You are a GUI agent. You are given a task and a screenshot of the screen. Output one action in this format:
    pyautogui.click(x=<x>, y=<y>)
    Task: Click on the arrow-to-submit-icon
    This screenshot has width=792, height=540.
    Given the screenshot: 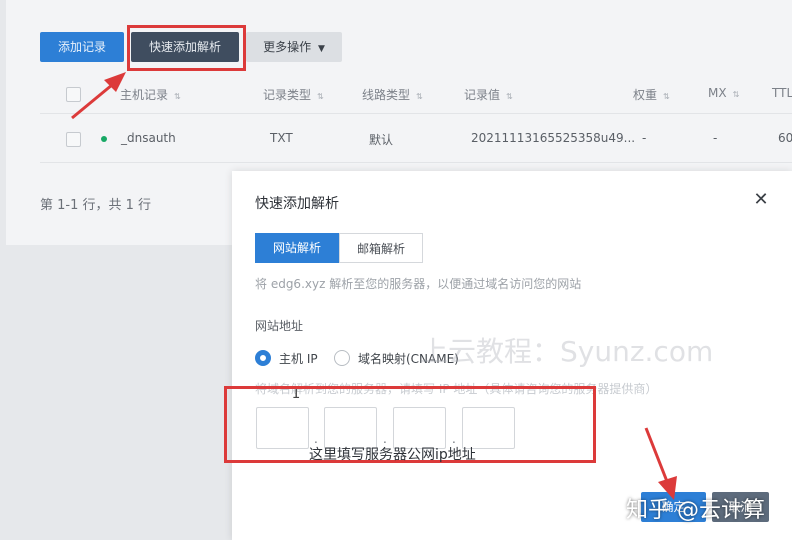 What is the action you would take?
    pyautogui.click(x=660, y=463)
    